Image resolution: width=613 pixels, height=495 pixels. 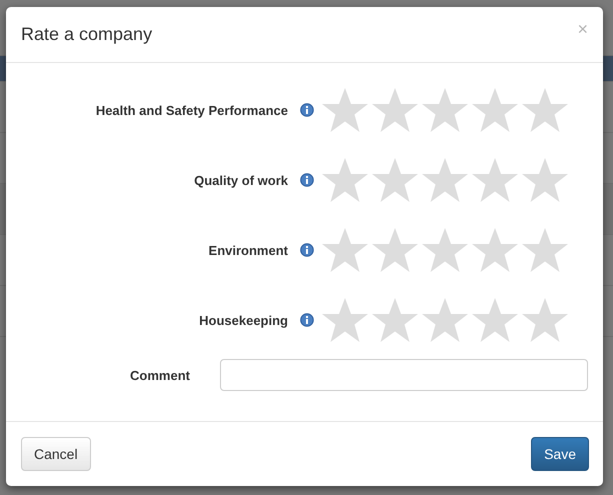 What do you see at coordinates (159, 375) in the screenshot?
I see `comment-label: Comment` at bounding box center [159, 375].